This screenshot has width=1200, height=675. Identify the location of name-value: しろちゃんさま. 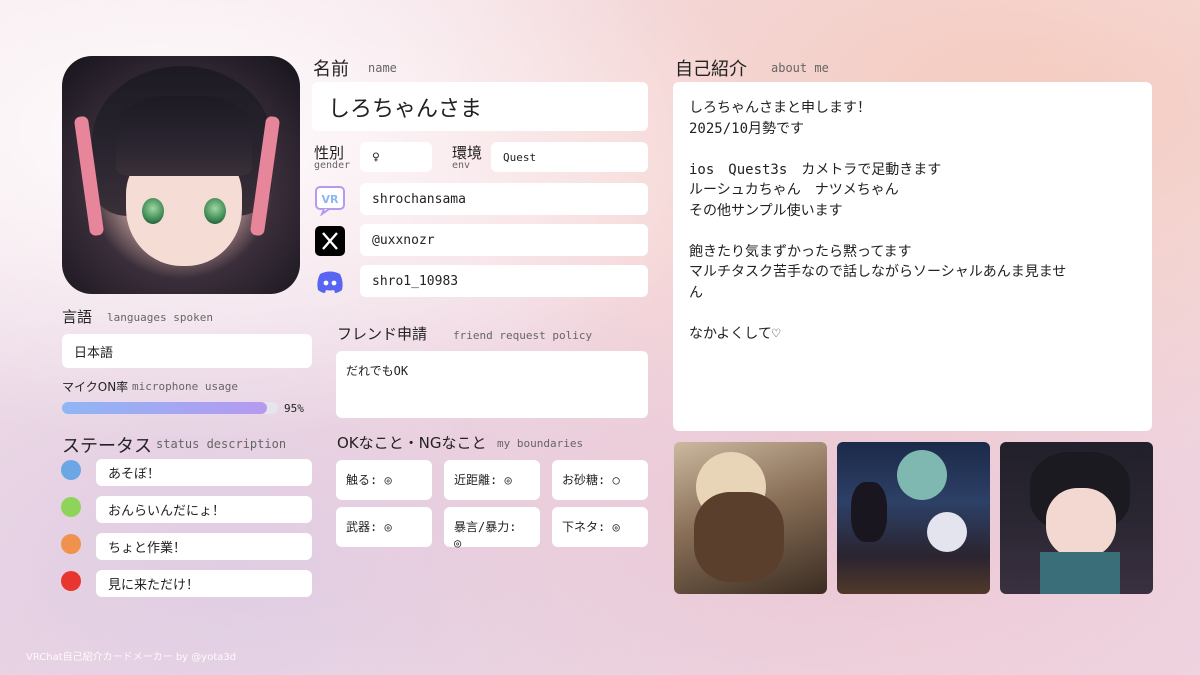
(480, 106).